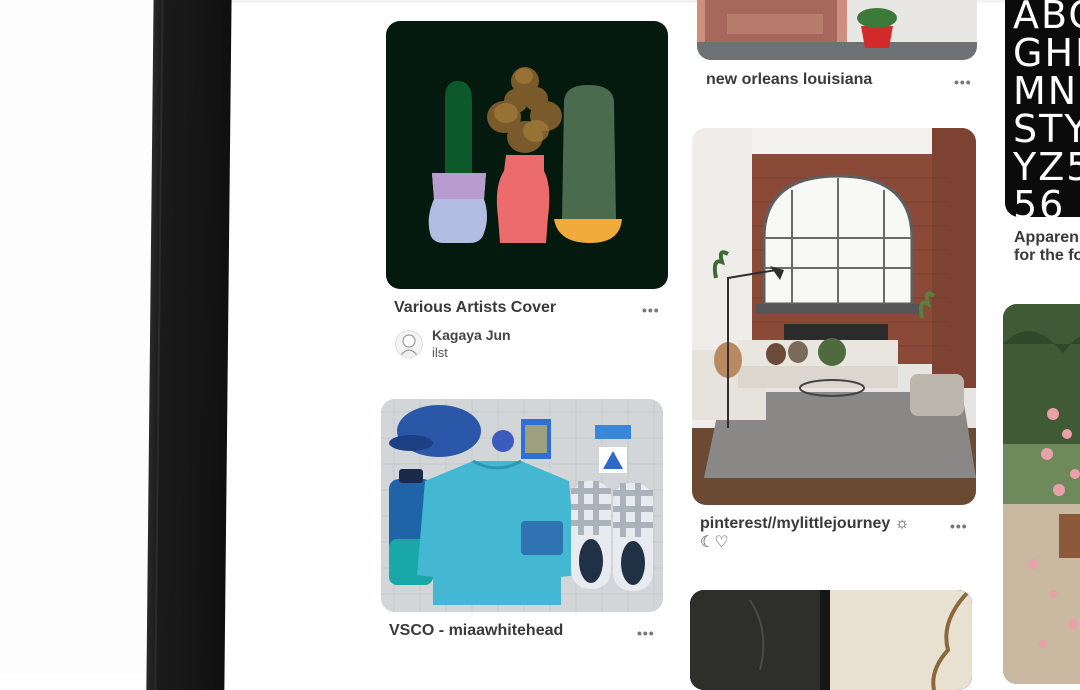 This screenshot has width=1080, height=690. Describe the element at coordinates (1046, 129) in the screenshot. I see `type-specimen-row-4: STYZ` at that location.